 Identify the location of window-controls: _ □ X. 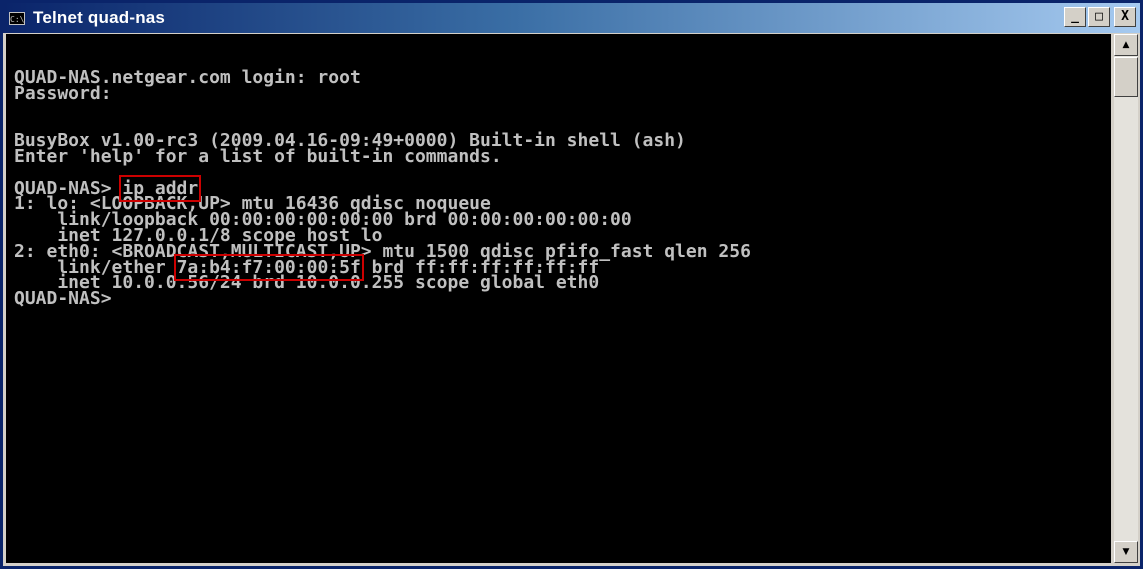
(1100, 17).